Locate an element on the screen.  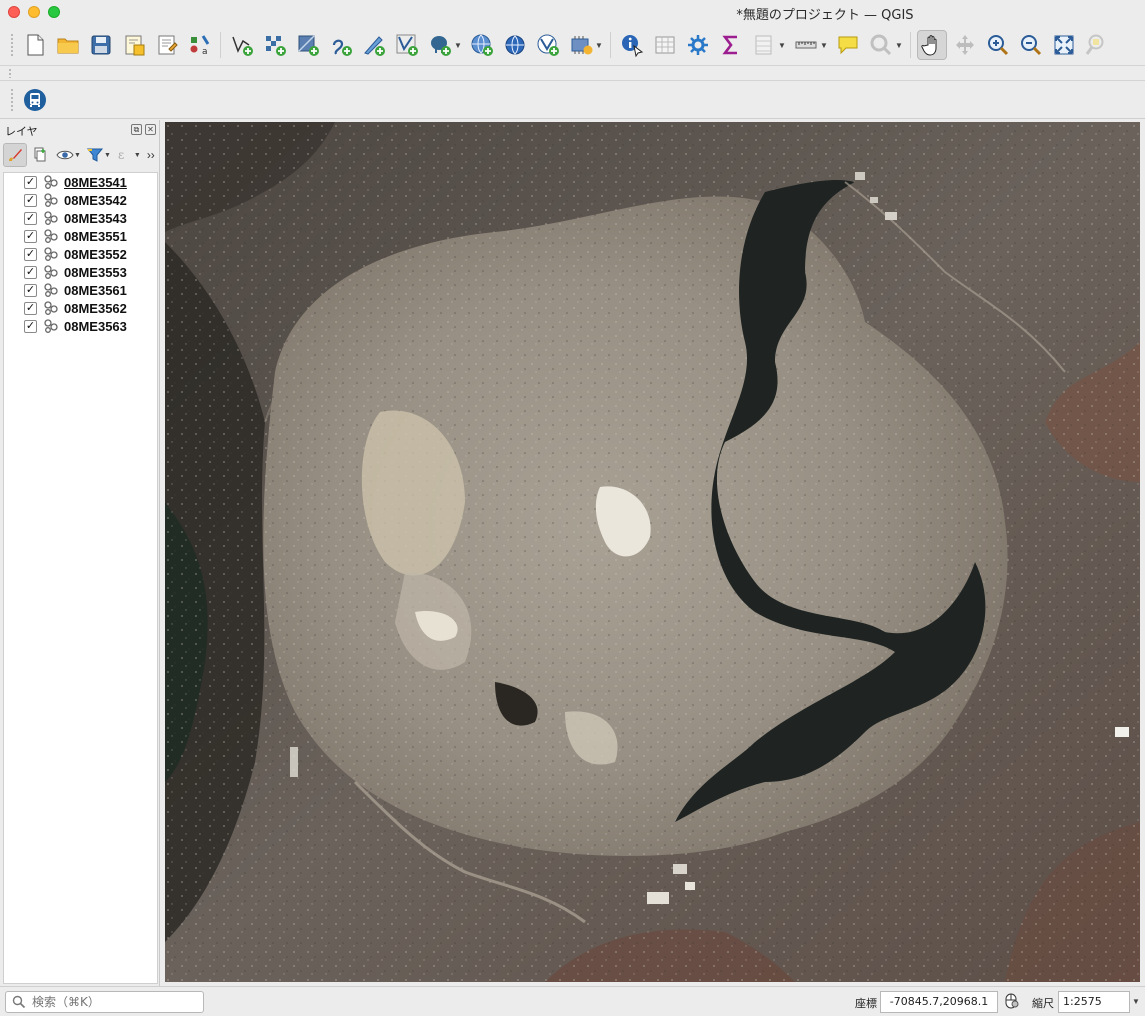
save-icon is located at coordinates (100, 45).